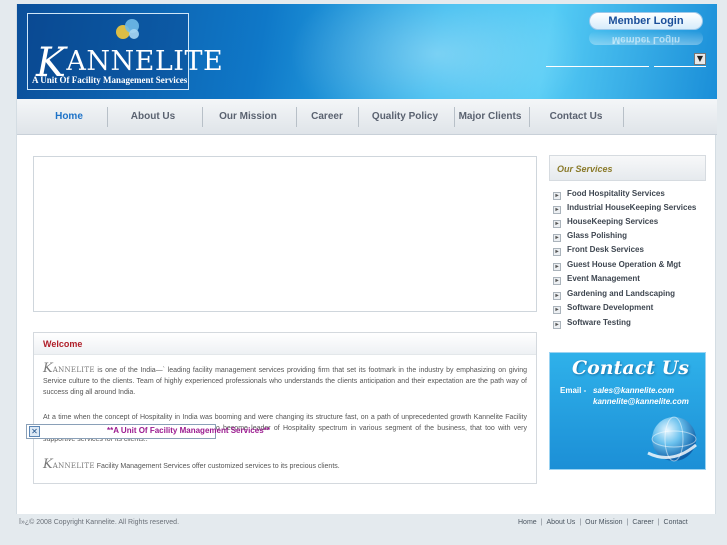 The height and width of the screenshot is (545, 727). I want to click on footer-link-career: Career, so click(642, 522).